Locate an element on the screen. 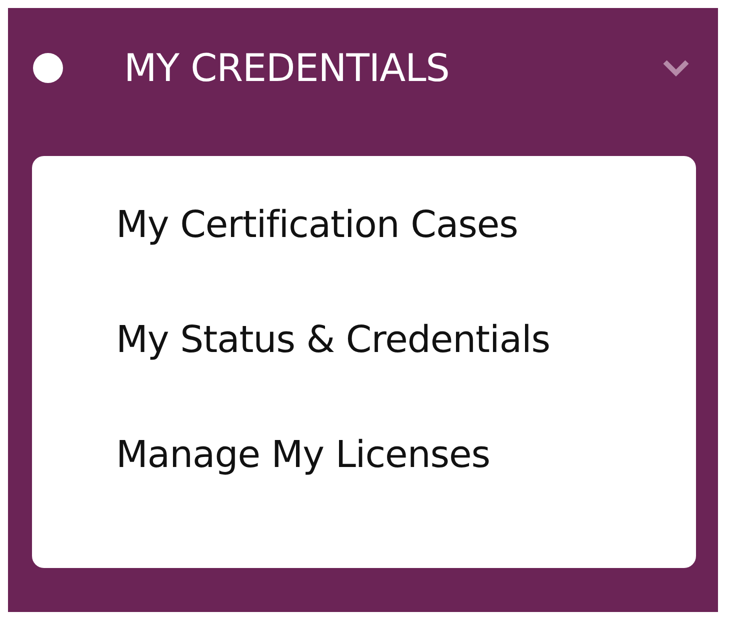 The height and width of the screenshot is (617, 734). menu-item: My Certification Cases is located at coordinates (406, 224).